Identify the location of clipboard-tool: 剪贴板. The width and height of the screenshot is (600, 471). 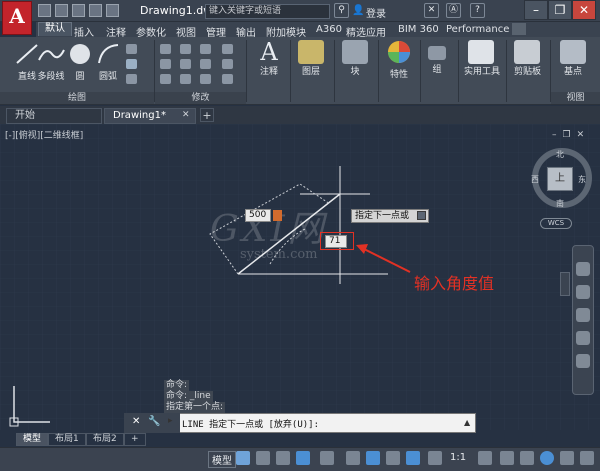
(527, 58).